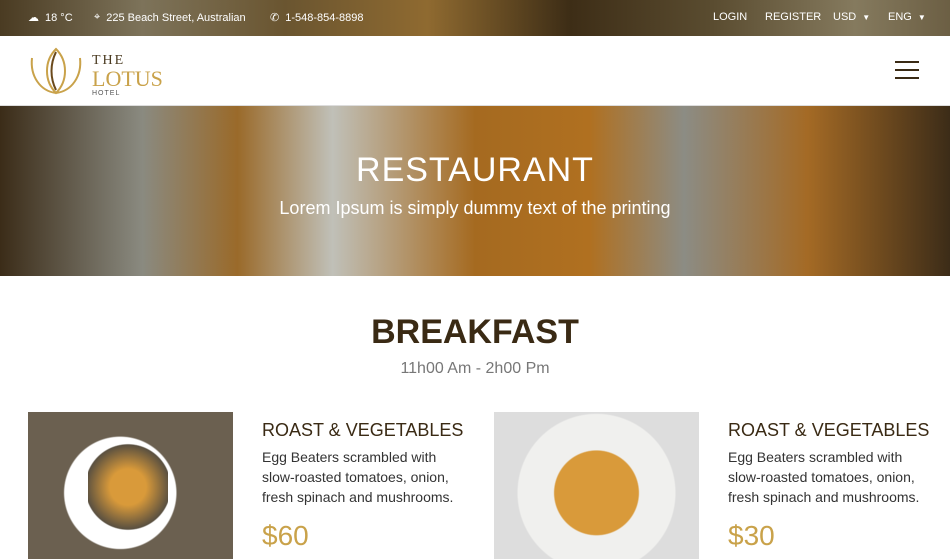  What do you see at coordinates (97, 17) in the screenshot?
I see `map-pin-icon: ⌖` at bounding box center [97, 17].